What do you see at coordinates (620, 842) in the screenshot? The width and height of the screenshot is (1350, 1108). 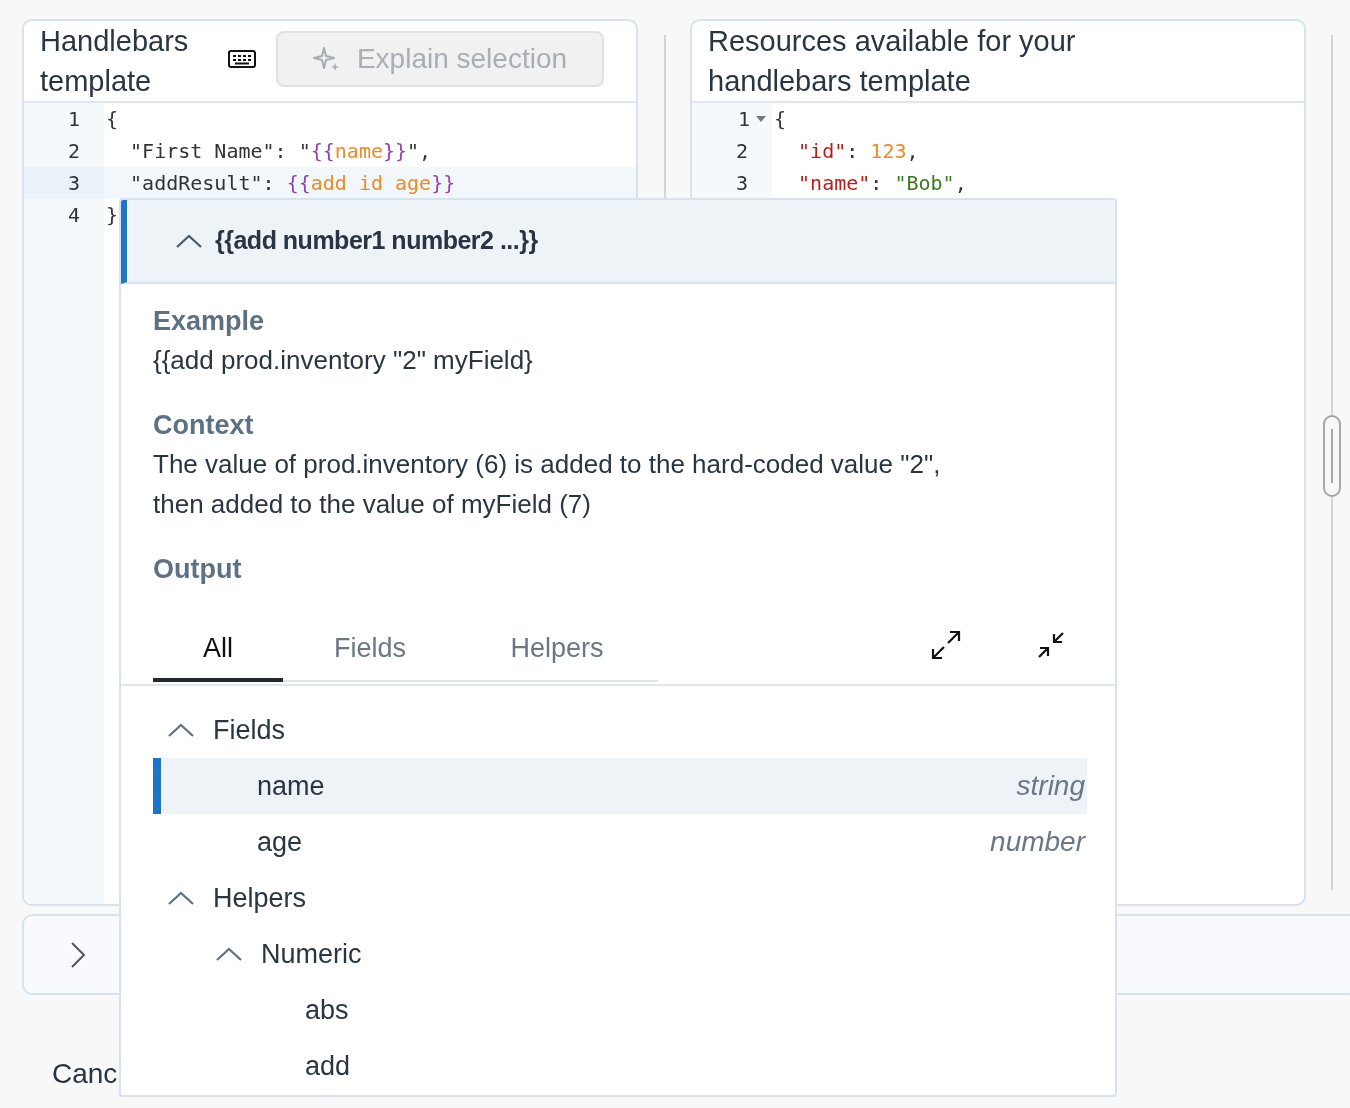 I see `tree-item: age number` at bounding box center [620, 842].